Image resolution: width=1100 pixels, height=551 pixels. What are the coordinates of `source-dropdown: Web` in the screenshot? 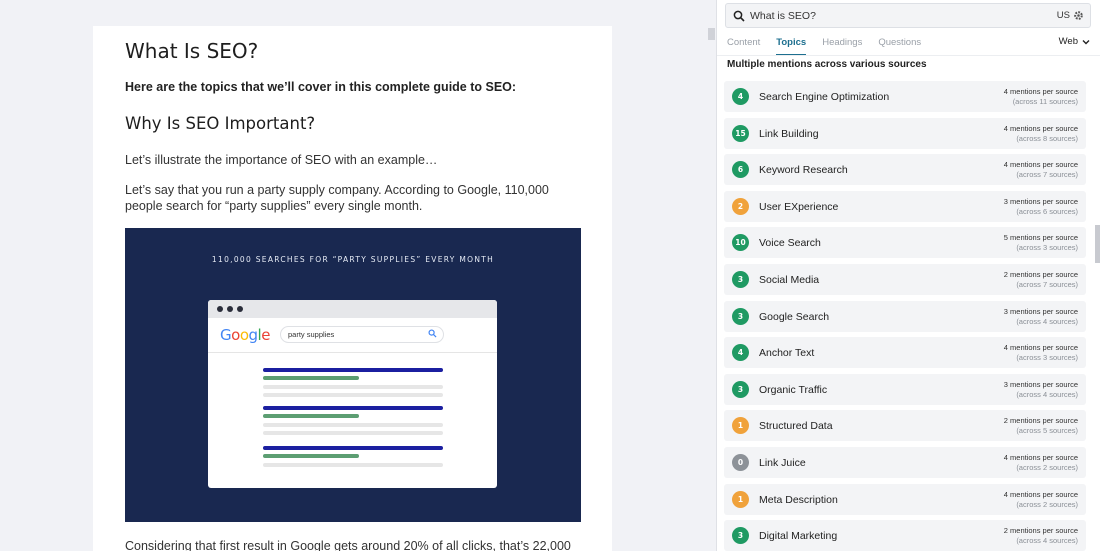 It's located at (1074, 41).